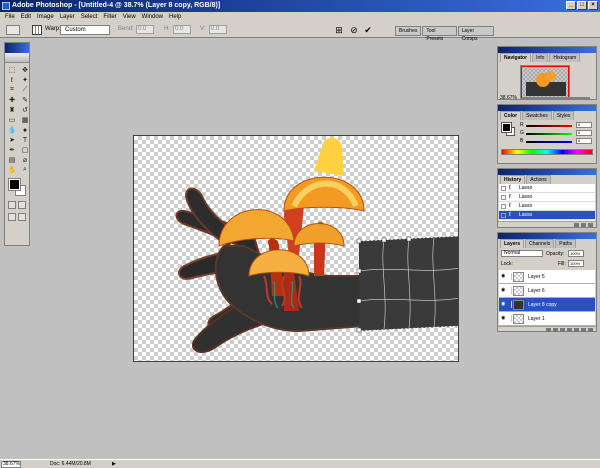  I want to click on well-tab-tool-presets: Tool Presets, so click(439, 34).